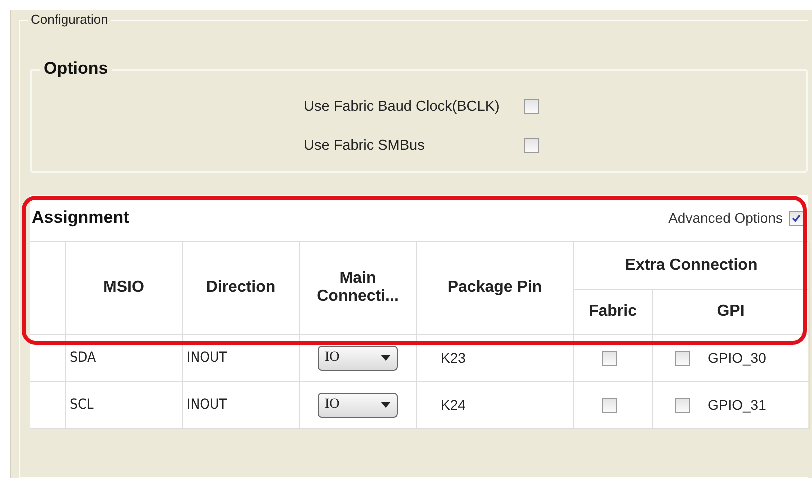  Describe the element at coordinates (737, 358) in the screenshot. I see `table-cell: GPIO_30` at that location.